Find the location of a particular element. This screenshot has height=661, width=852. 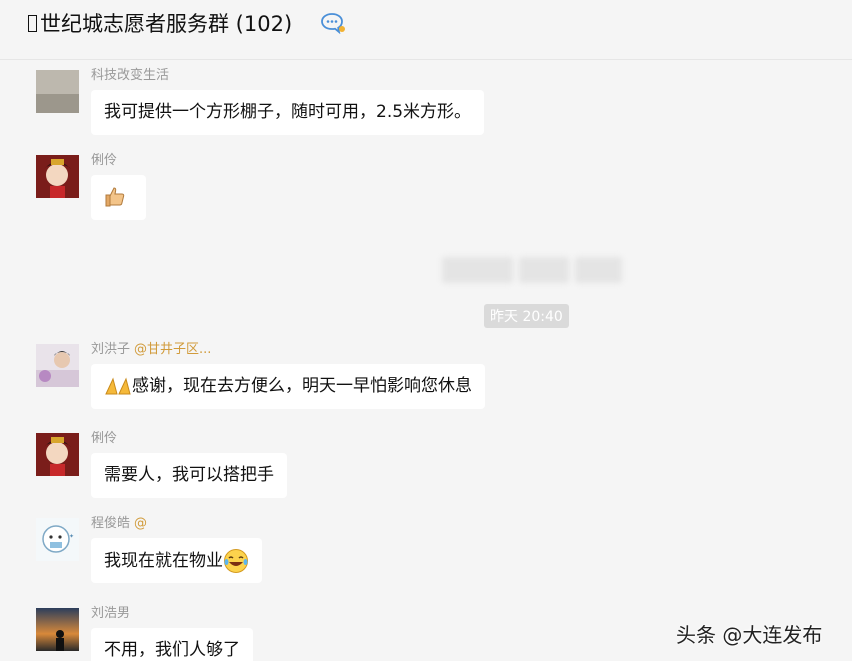

message-text: 不用，我们人够了 is located at coordinates (172, 650).